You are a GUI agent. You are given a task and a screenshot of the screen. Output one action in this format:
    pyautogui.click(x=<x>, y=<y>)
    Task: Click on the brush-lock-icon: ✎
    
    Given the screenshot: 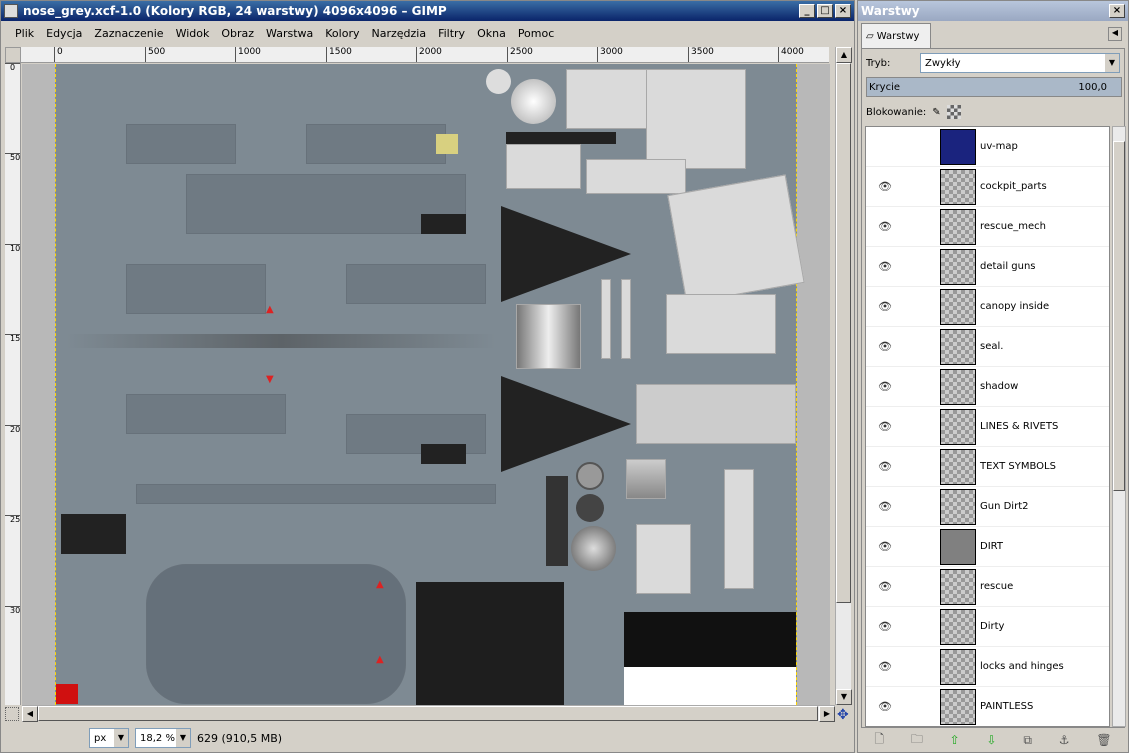 What is the action you would take?
    pyautogui.click(x=936, y=112)
    